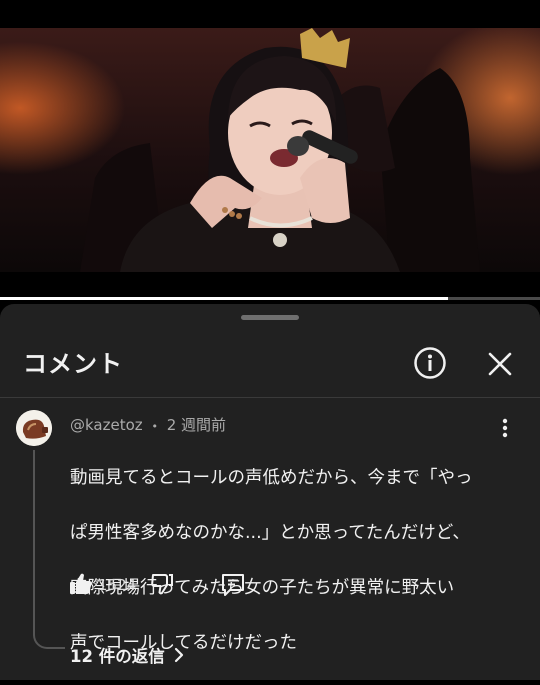 The width and height of the screenshot is (540, 685). Describe the element at coordinates (117, 585) in the screenshot. I see `like-count: 1524` at that location.